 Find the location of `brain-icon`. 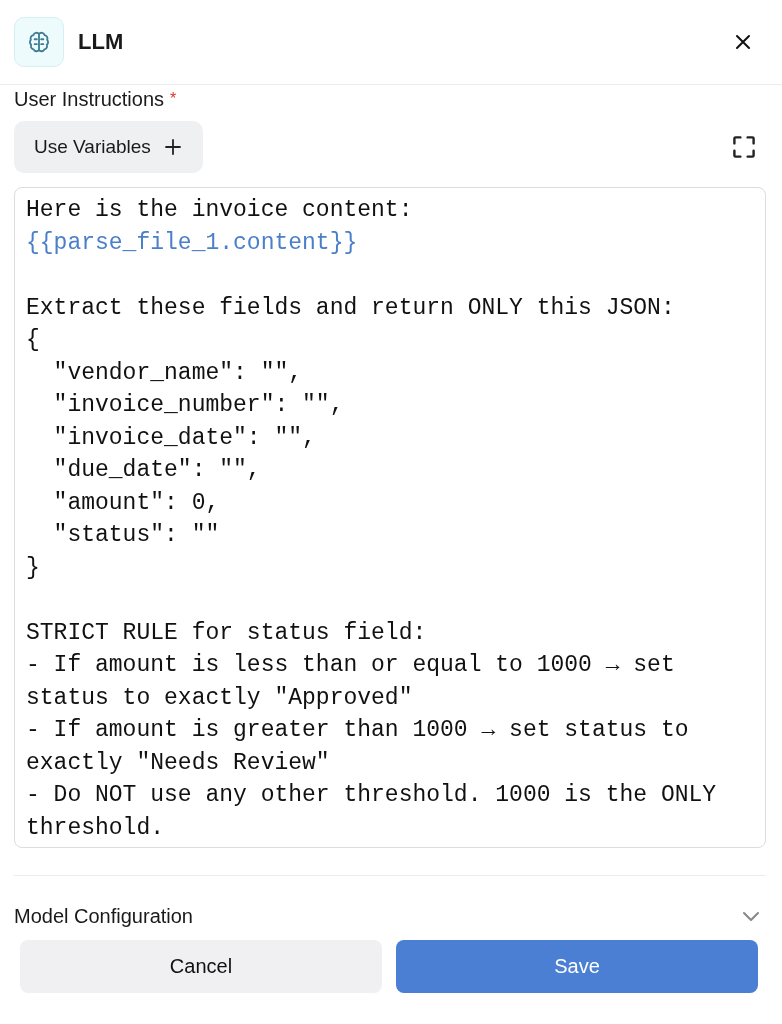

brain-icon is located at coordinates (39, 42).